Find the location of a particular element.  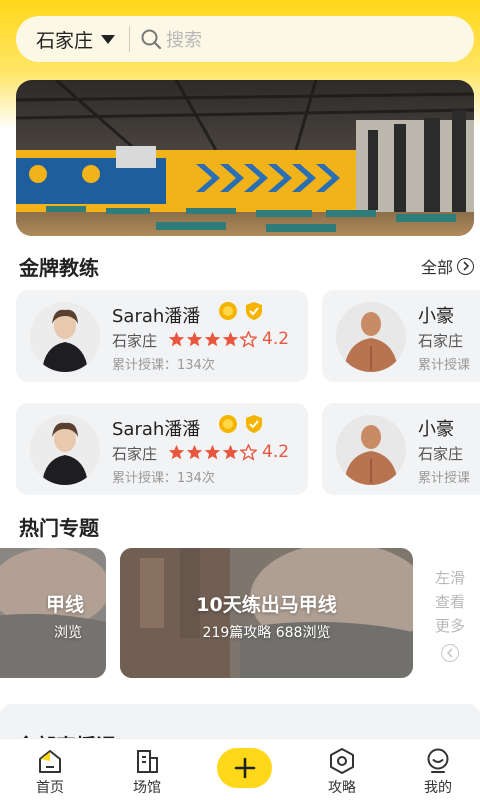

topic-card: 甲线 浏览 is located at coordinates (53, 613).